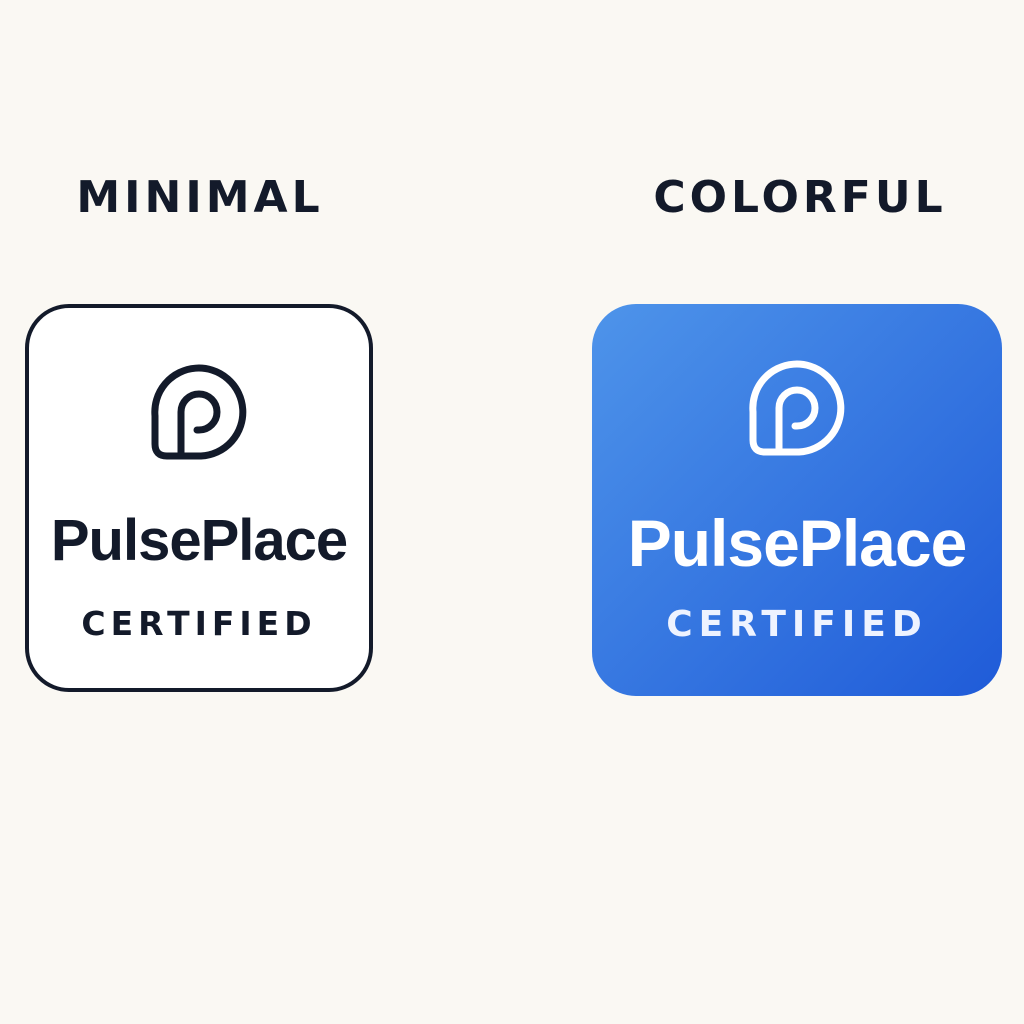 This screenshot has width=1024, height=1024. Describe the element at coordinates (200, 197) in the screenshot. I see `minimal-variant-title: MINIMAL` at that location.